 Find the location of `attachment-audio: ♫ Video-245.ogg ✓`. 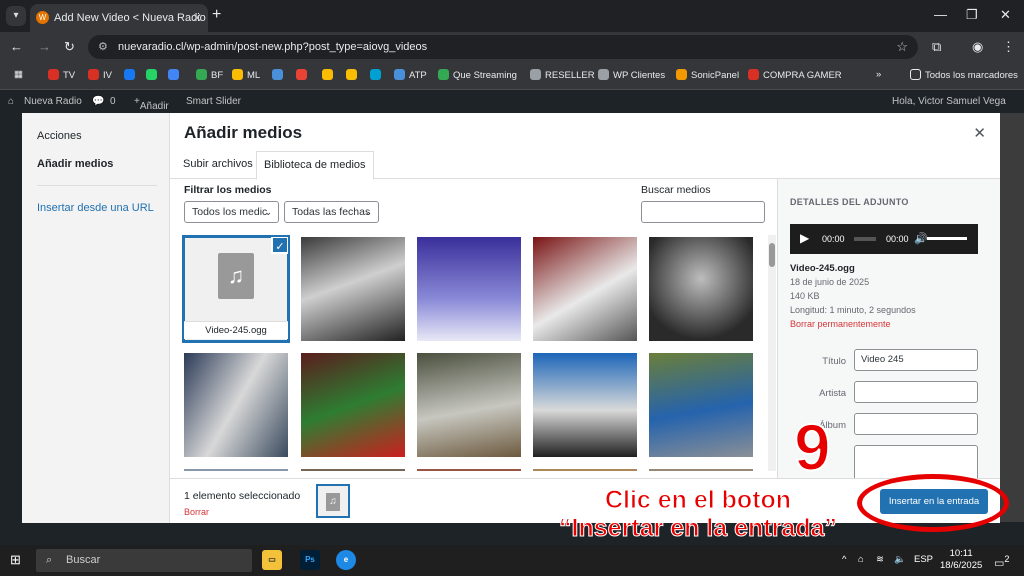

attachment-audio: ♫ Video-245.ogg ✓ is located at coordinates (236, 289).